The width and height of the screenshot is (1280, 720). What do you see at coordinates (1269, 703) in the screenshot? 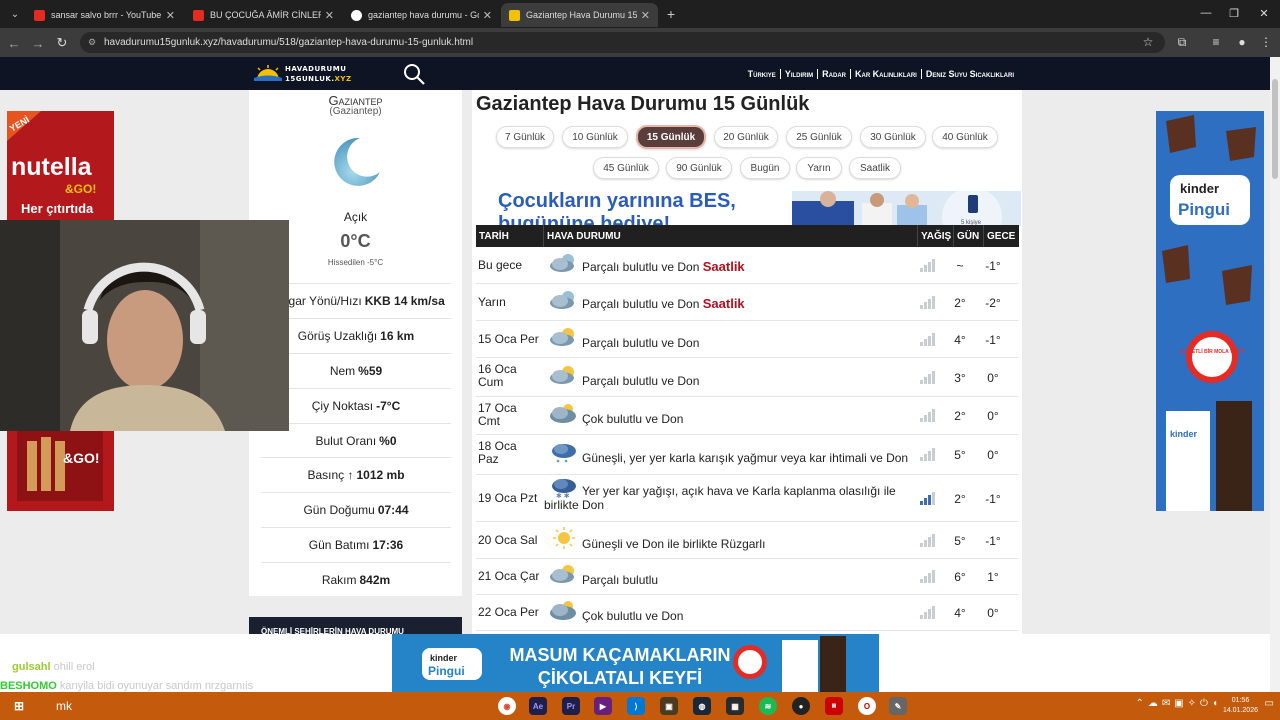
I see `notification-icon: ▭` at bounding box center [1269, 703].